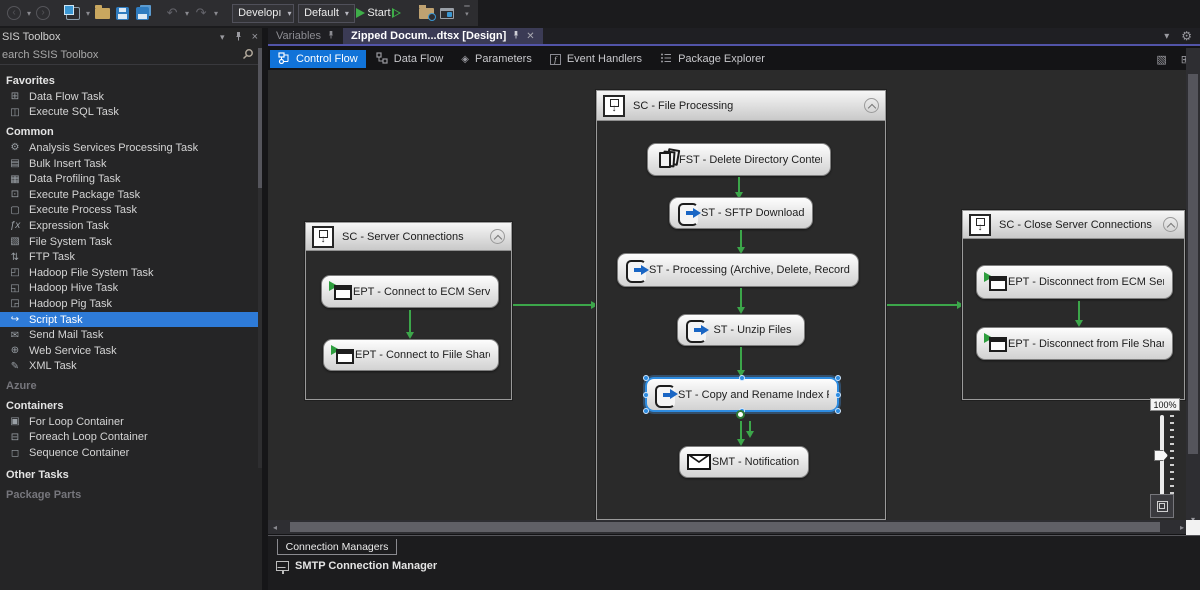  Describe the element at coordinates (102, 13) in the screenshot. I see `open-file-button` at that location.